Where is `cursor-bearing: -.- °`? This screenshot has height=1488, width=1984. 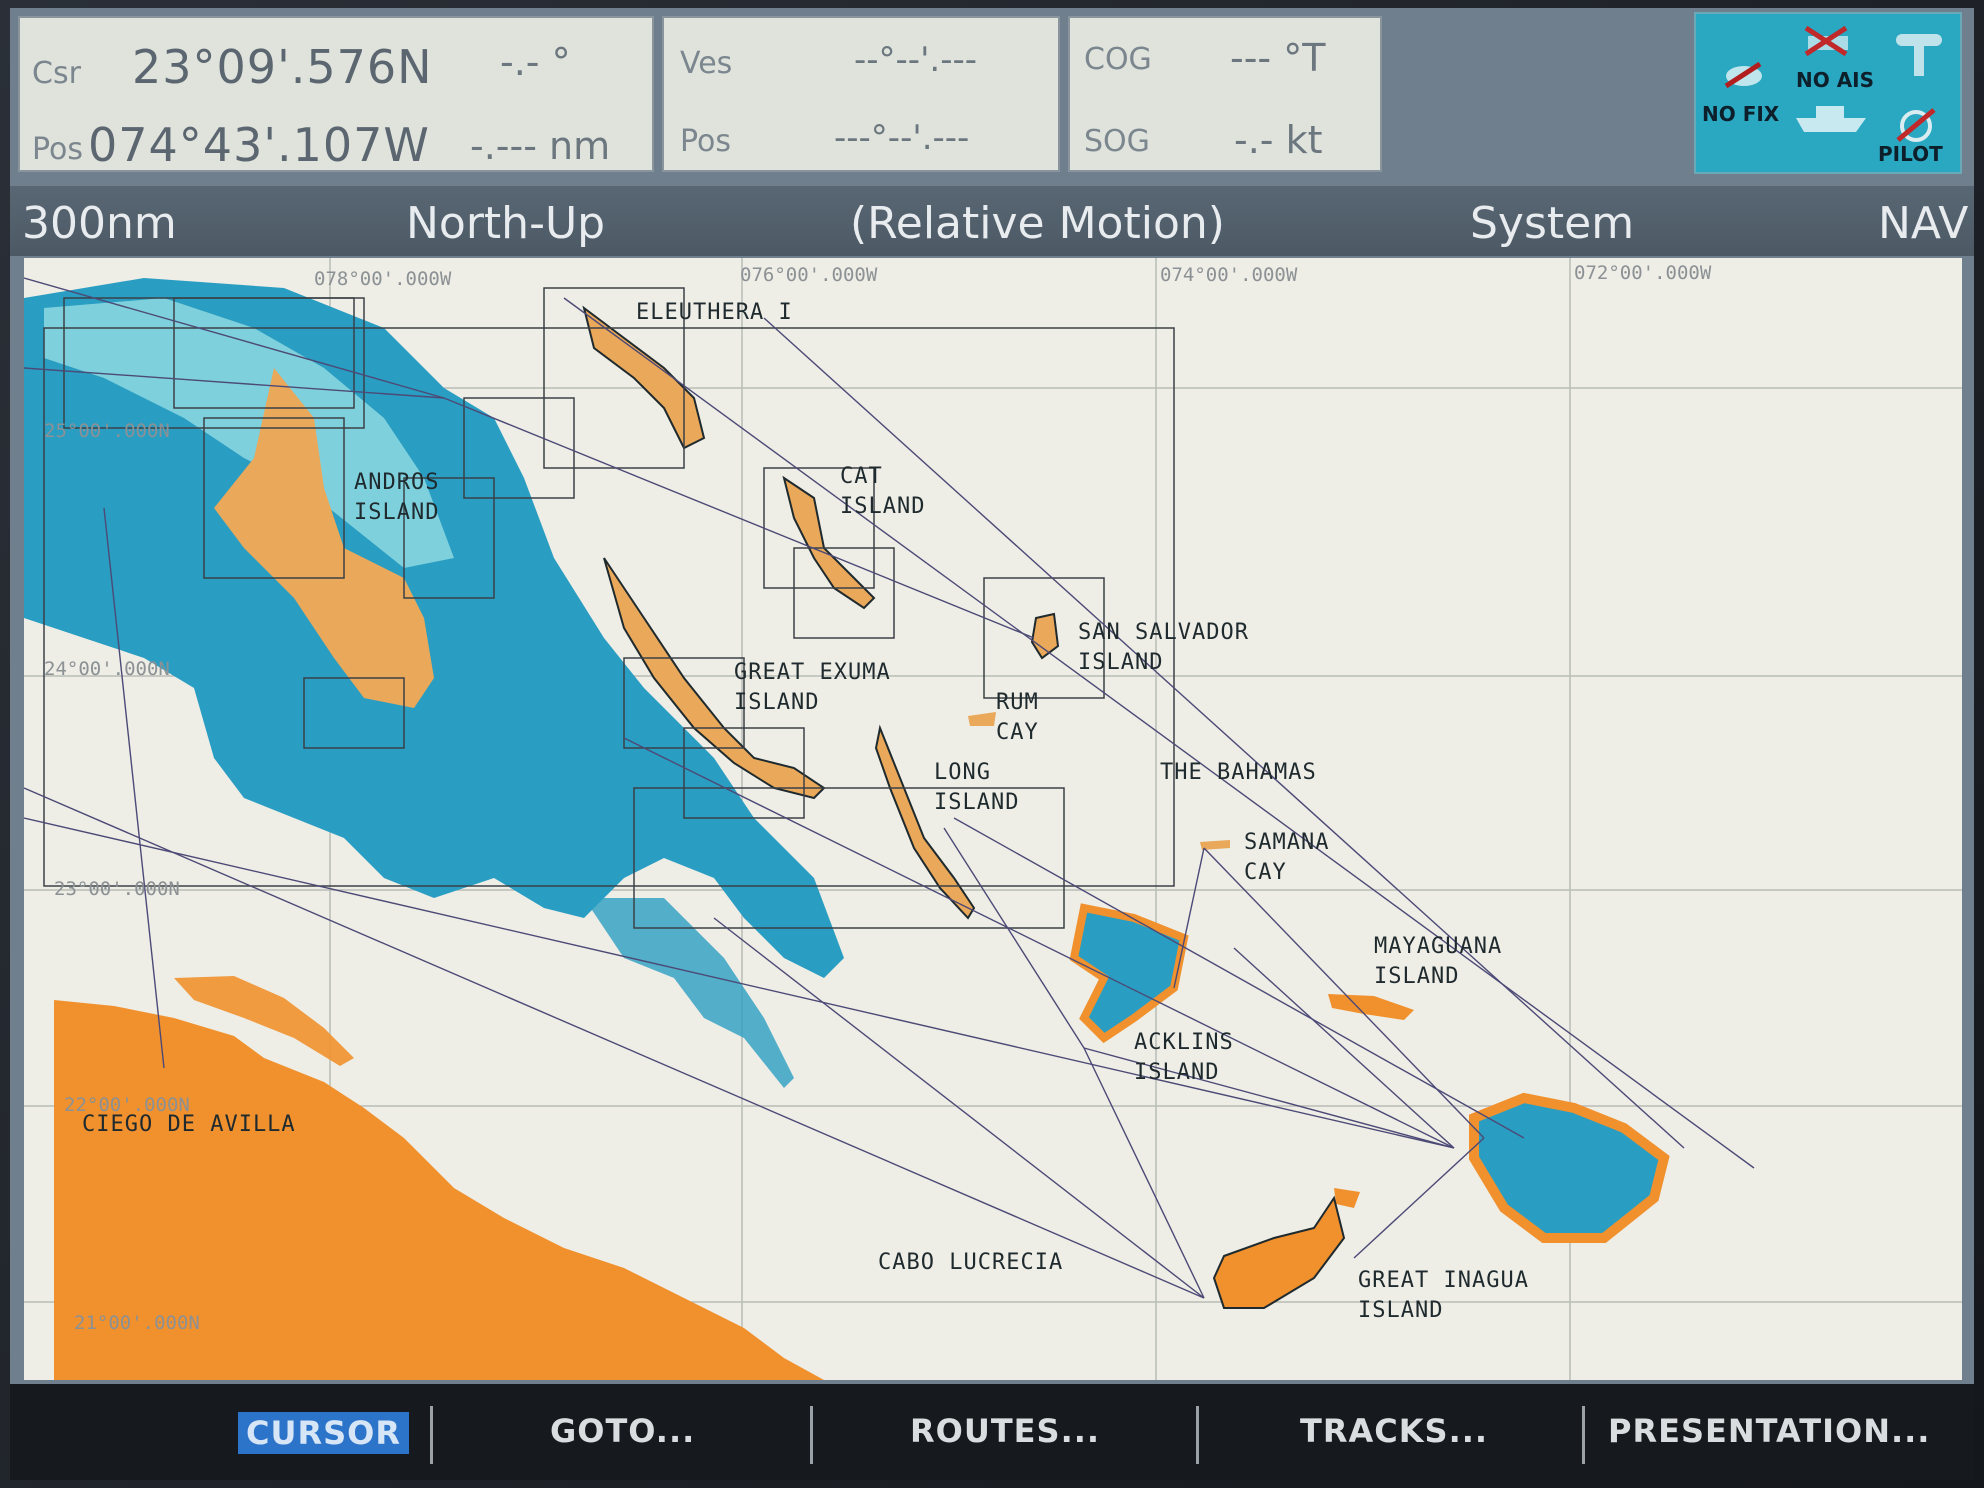
cursor-bearing: -.- ° is located at coordinates (535, 62).